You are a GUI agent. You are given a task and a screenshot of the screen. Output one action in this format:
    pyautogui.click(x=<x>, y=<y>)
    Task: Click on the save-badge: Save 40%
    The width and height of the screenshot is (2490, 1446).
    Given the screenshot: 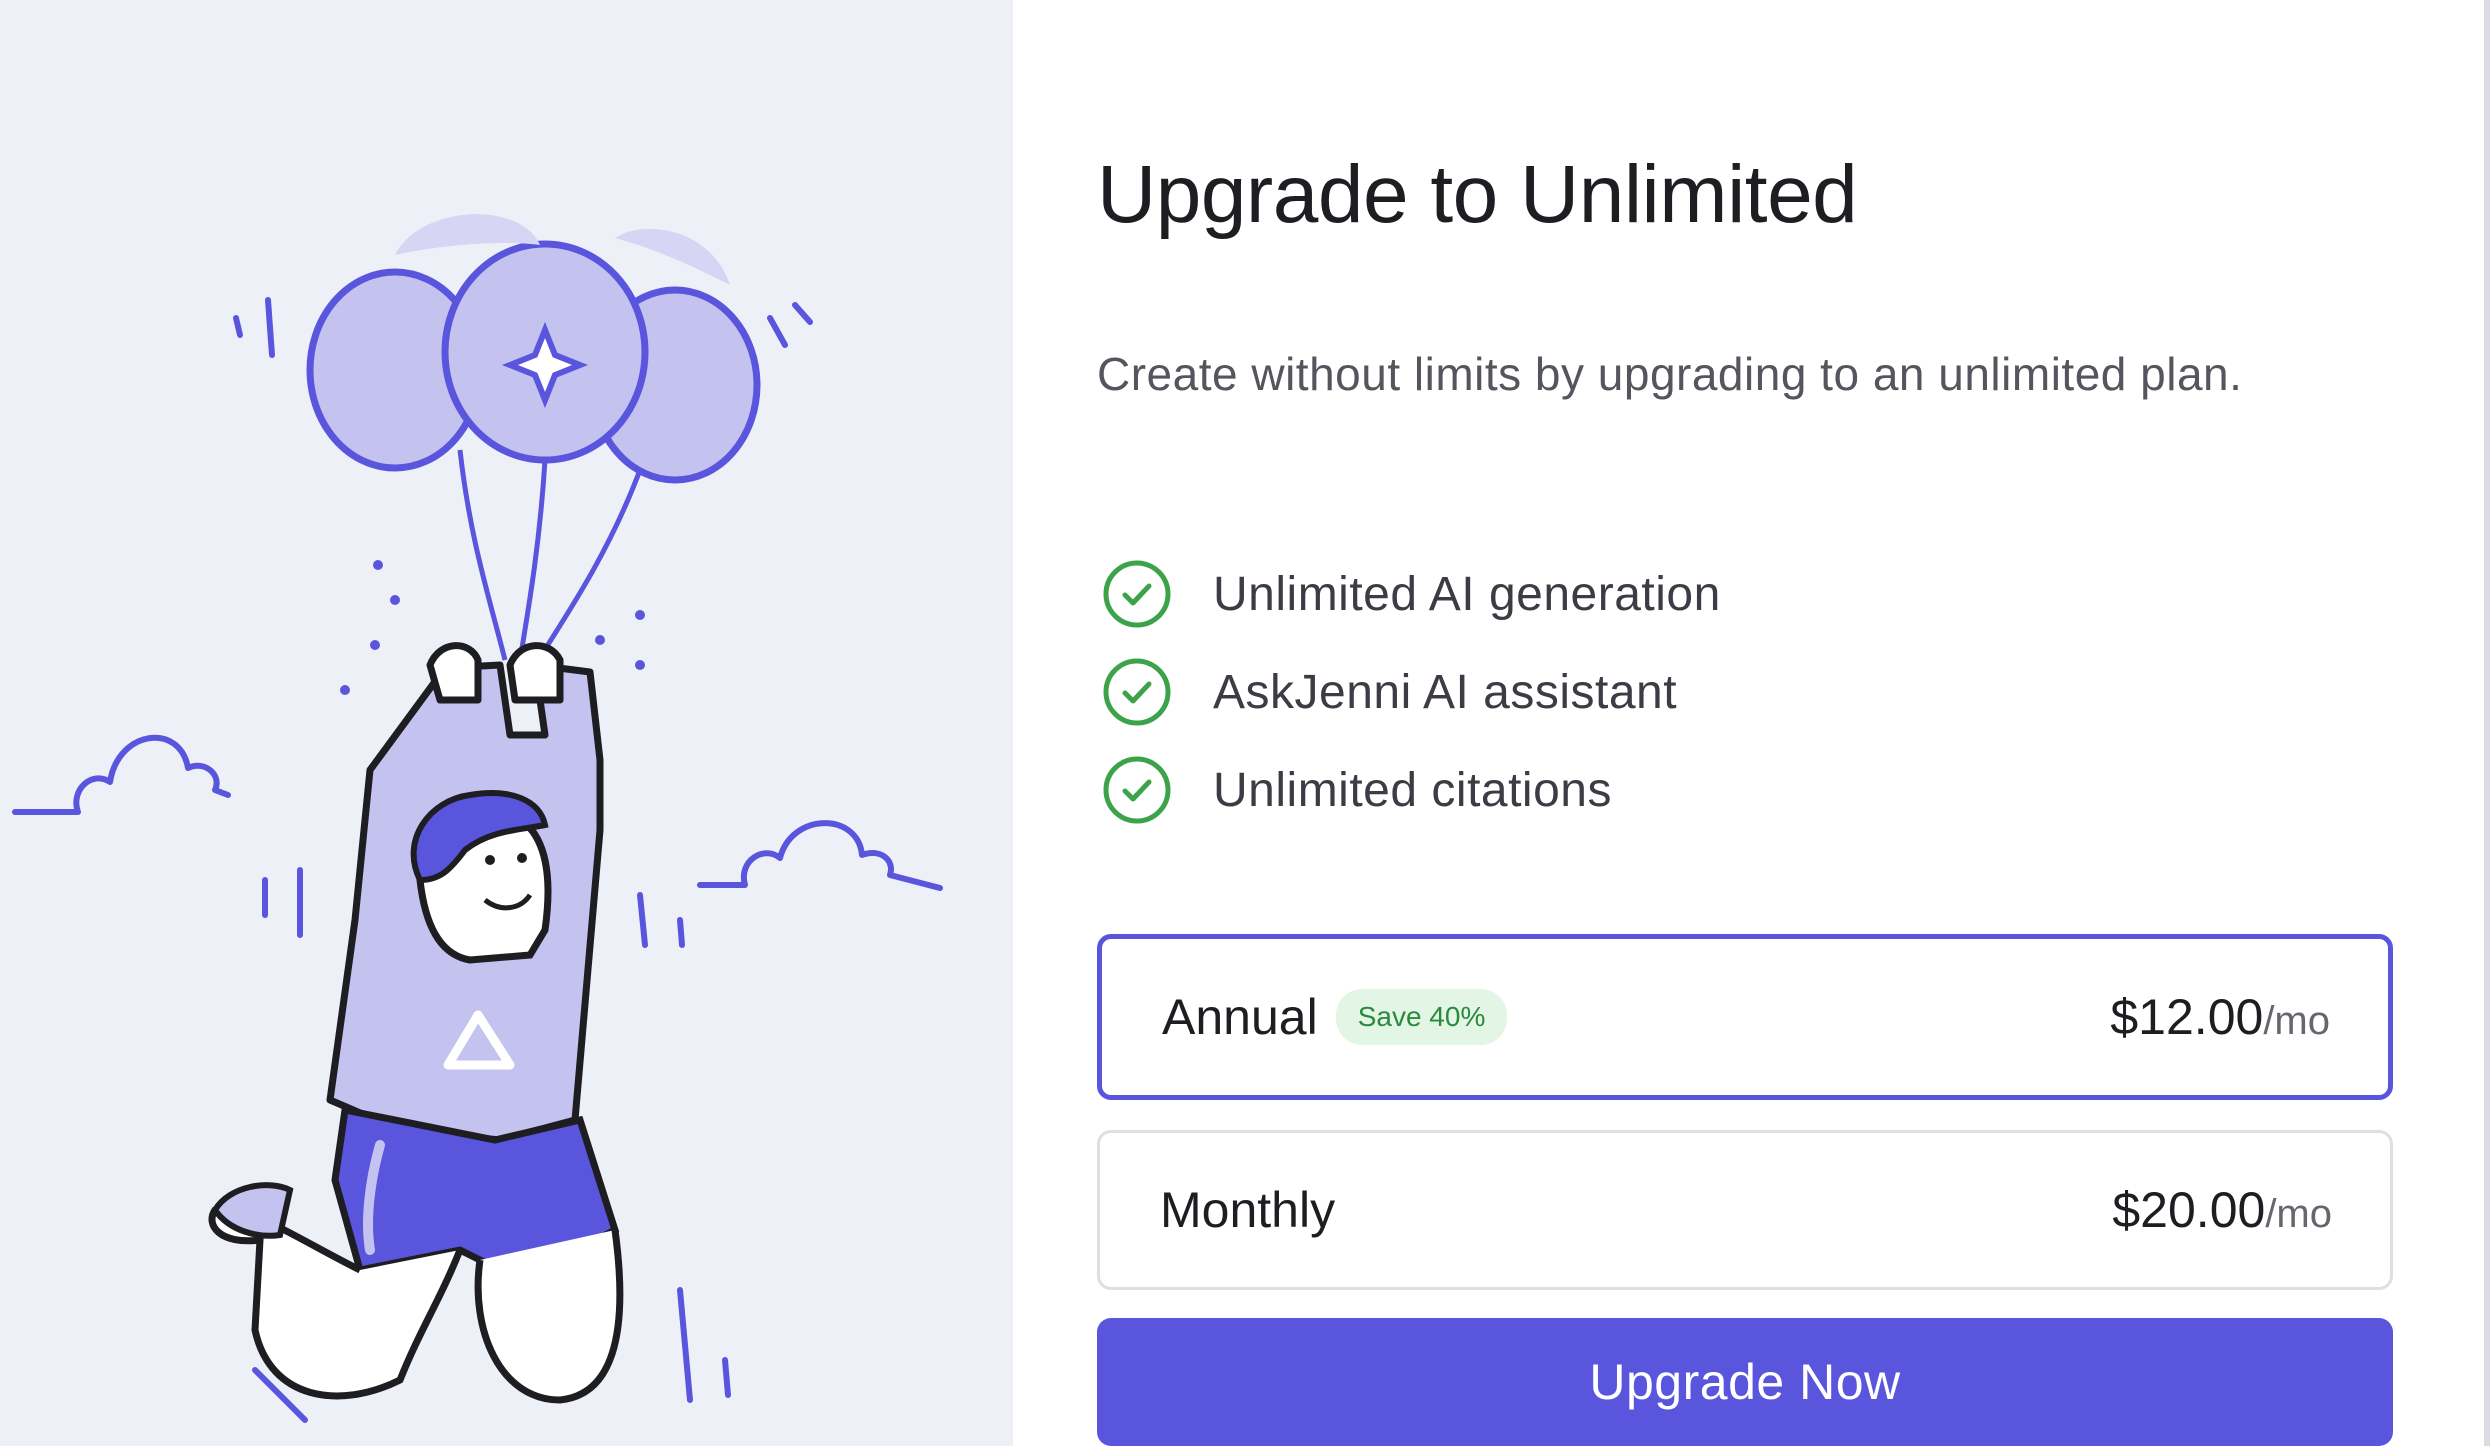 What is the action you would take?
    pyautogui.click(x=1421, y=1017)
    